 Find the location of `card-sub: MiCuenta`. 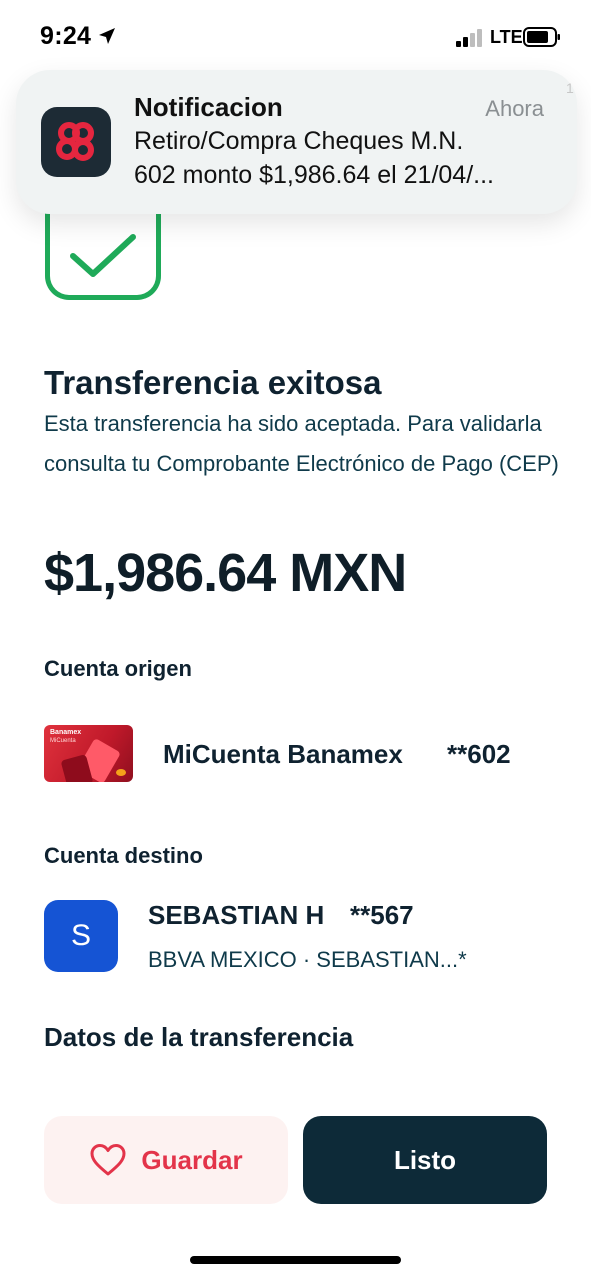

card-sub: MiCuenta is located at coordinates (63, 741).